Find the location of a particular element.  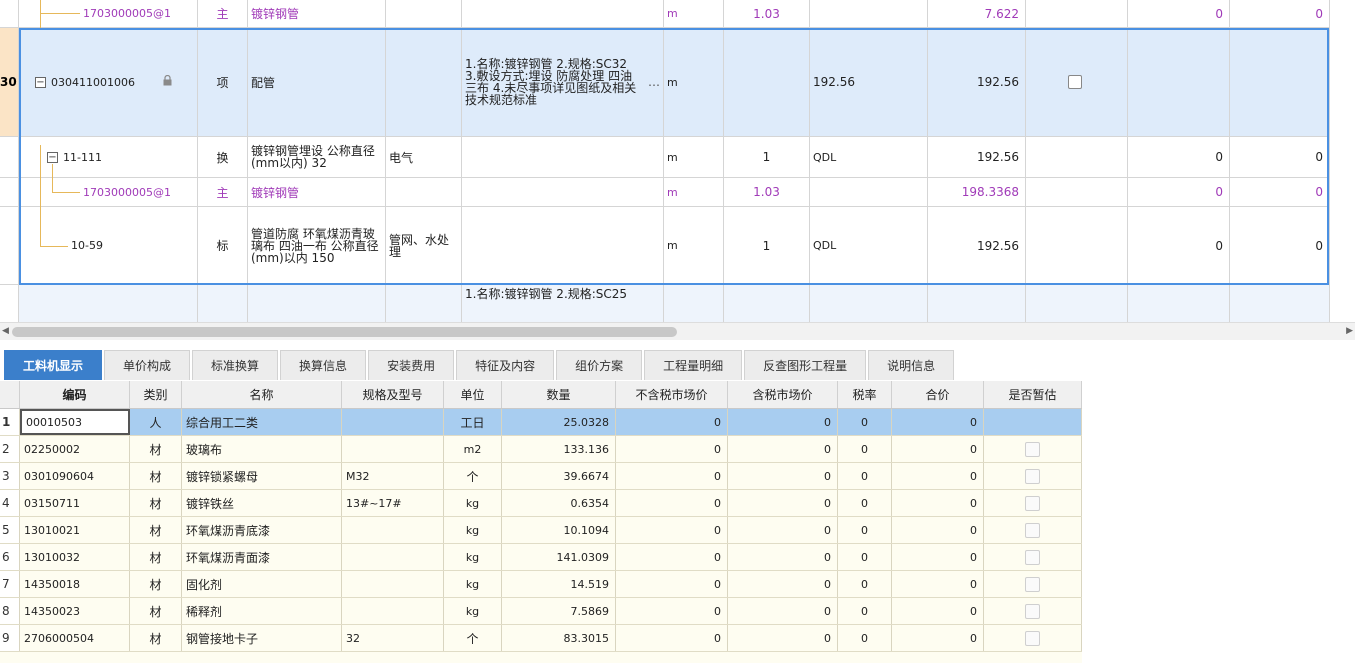

header-provisional: 是否暂估 is located at coordinates (1033, 394).